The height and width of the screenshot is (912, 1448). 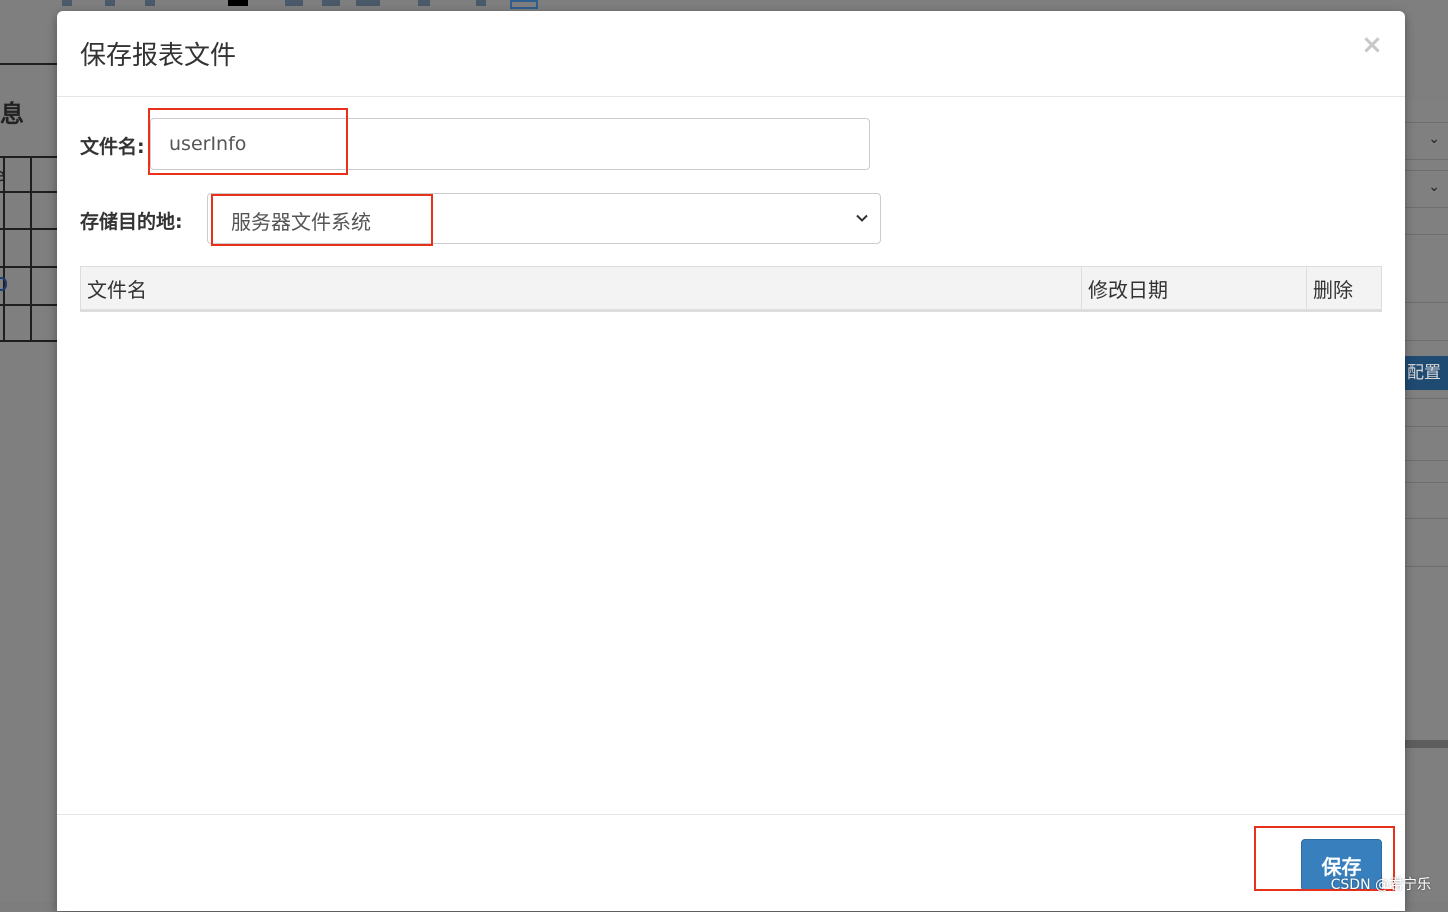 What do you see at coordinates (301, 222) in the screenshot?
I see `destination-selected-value: 服务器文件系统` at bounding box center [301, 222].